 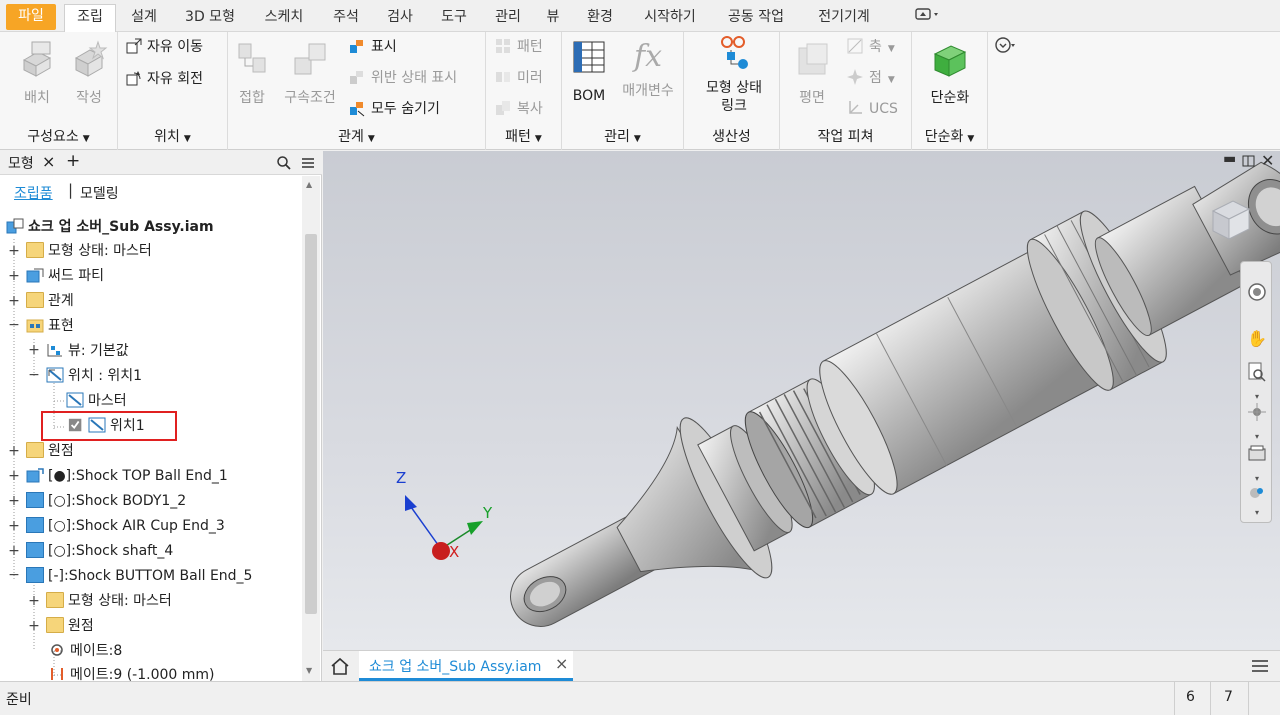 What do you see at coordinates (561, 663) in the screenshot?
I see `document-tab-close-icon: ×` at bounding box center [561, 663].